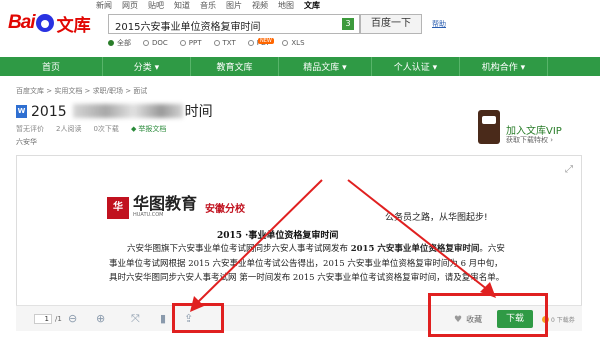  I want to click on annotation-arrow-right, so click(418, 235).